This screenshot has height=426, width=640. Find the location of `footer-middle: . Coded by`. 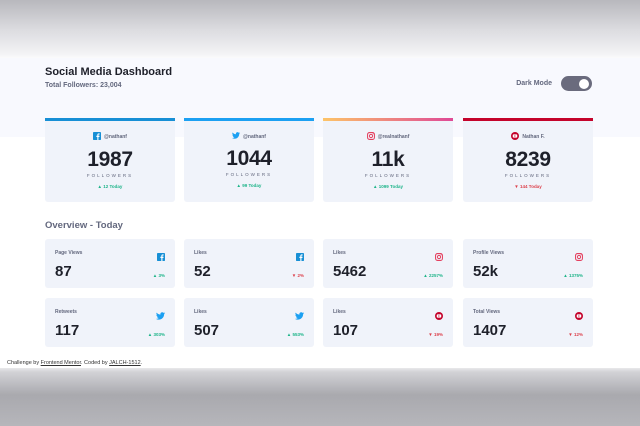

footer-middle: . Coded by is located at coordinates (95, 363).